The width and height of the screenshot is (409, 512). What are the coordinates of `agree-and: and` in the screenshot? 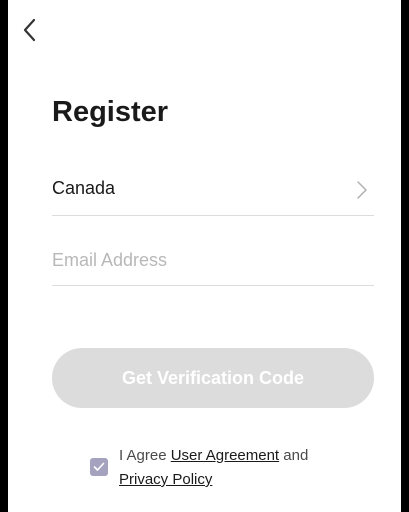 It's located at (296, 455).